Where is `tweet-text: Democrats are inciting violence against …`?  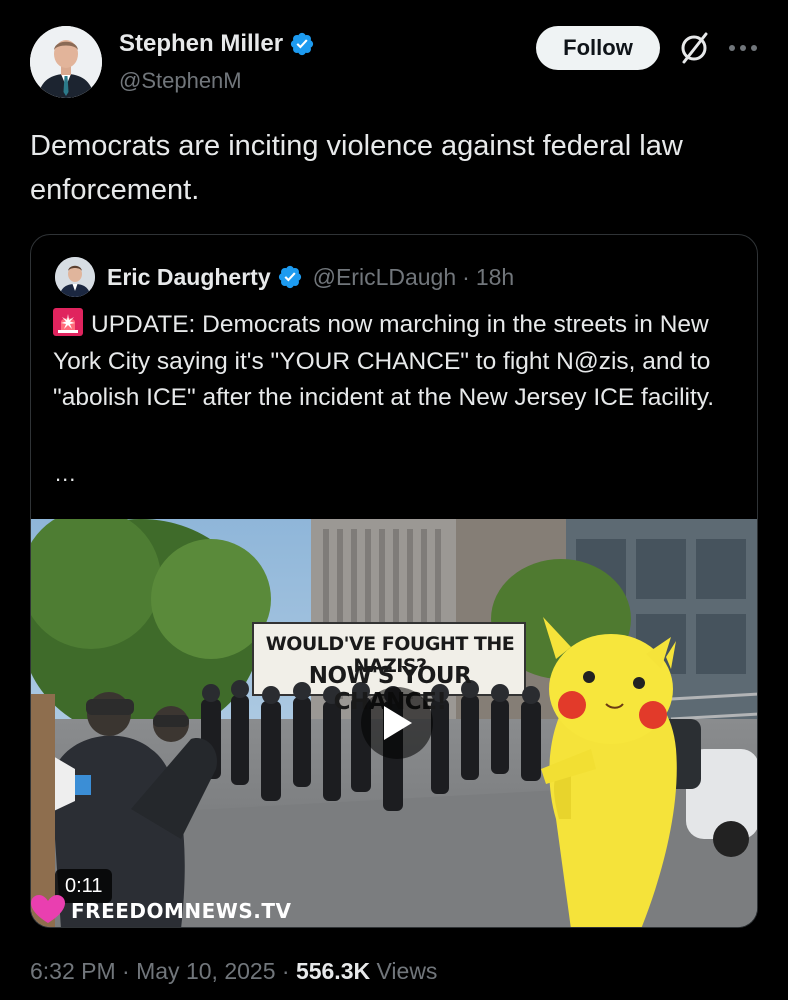 tweet-text: Democrats are inciting violence against … is located at coordinates (356, 168).